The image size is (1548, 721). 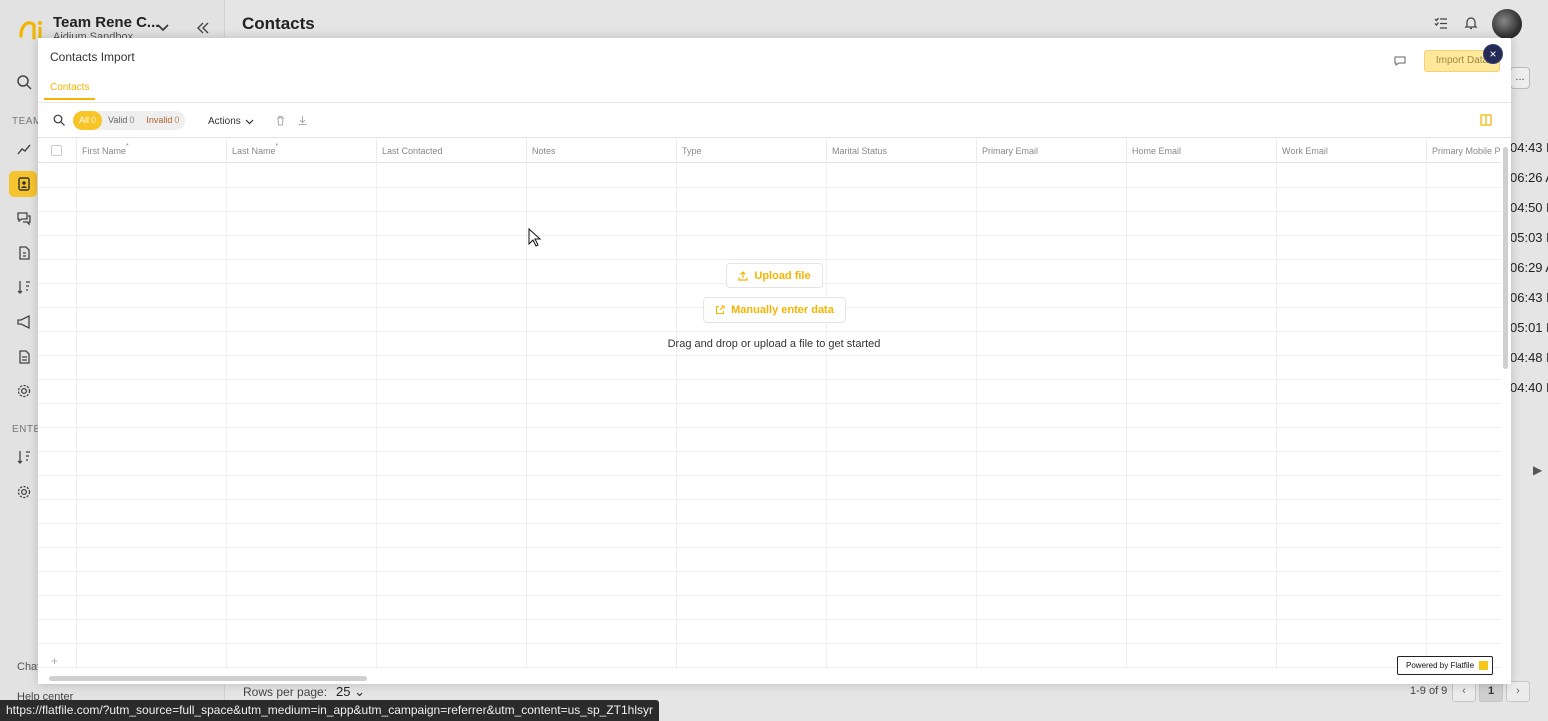 I want to click on column-header: Marital Status, so click(x=901, y=151).